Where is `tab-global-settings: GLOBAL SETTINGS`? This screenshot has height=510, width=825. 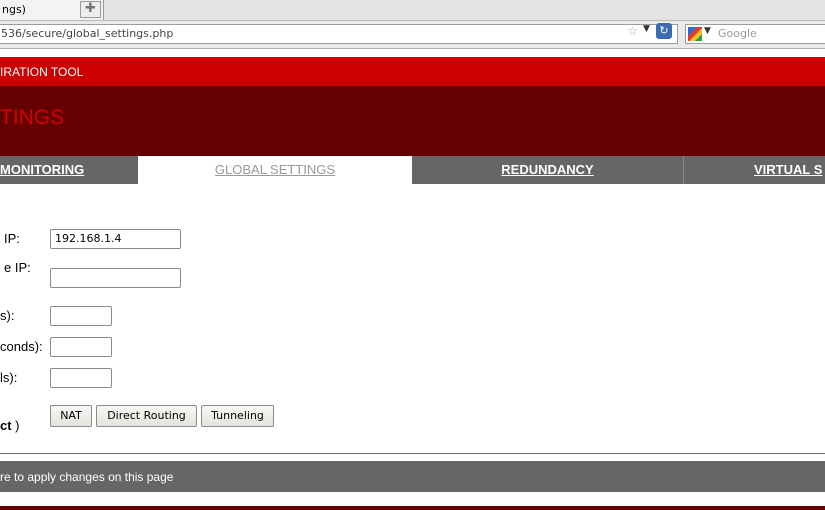
tab-global-settings: GLOBAL SETTINGS is located at coordinates (275, 170).